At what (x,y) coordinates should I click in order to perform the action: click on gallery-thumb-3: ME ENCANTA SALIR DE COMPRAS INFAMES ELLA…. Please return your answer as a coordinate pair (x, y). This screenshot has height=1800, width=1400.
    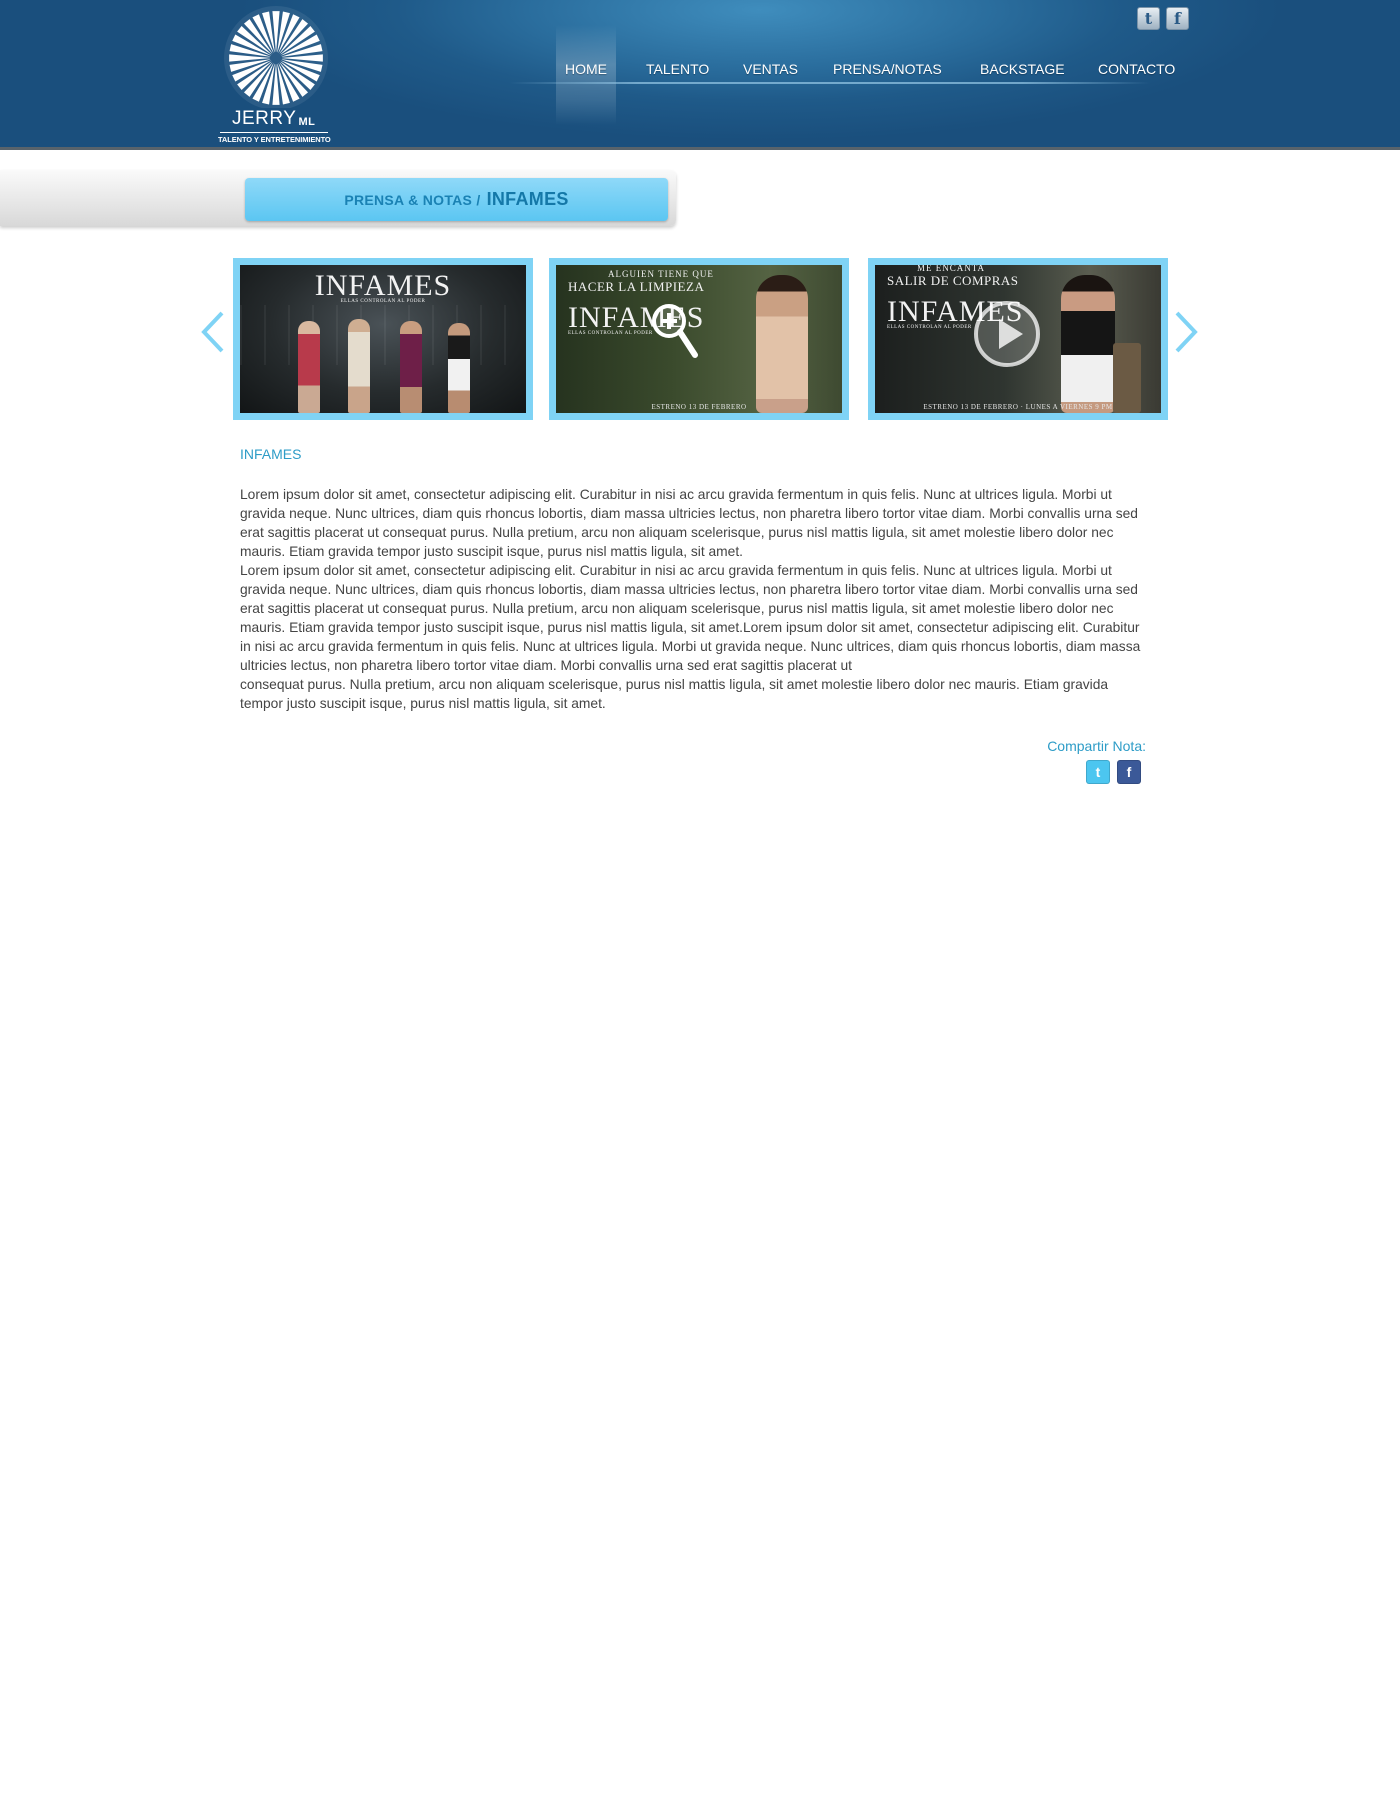
    Looking at the image, I should click on (1018, 339).